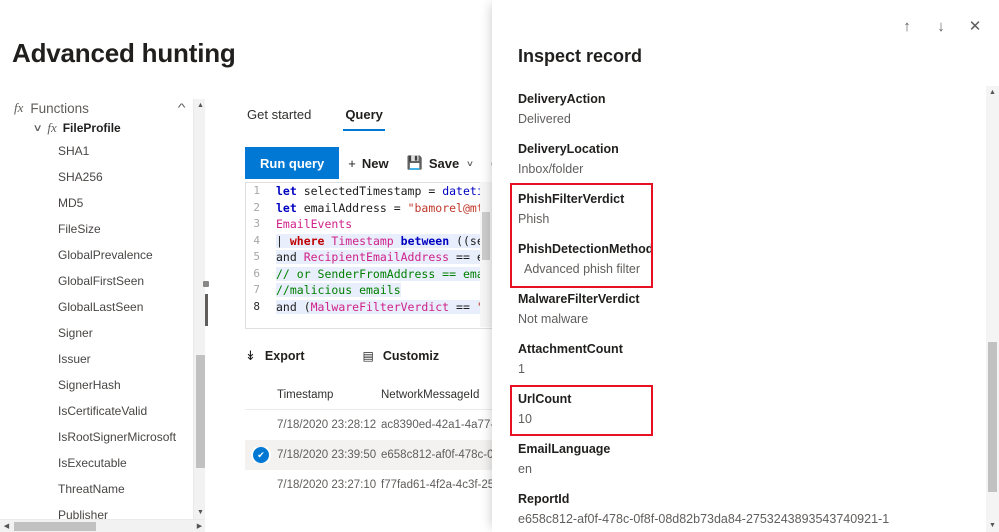  What do you see at coordinates (100, 489) in the screenshot?
I see `schema-field-item: ThreatName` at bounding box center [100, 489].